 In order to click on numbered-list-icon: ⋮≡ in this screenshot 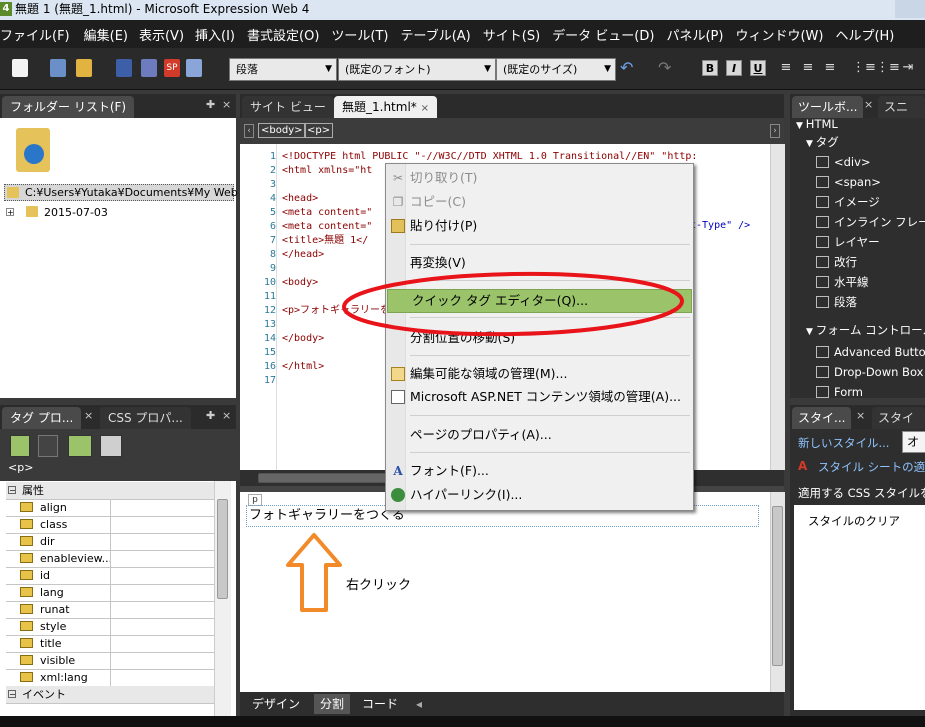, I will do `click(864, 68)`.